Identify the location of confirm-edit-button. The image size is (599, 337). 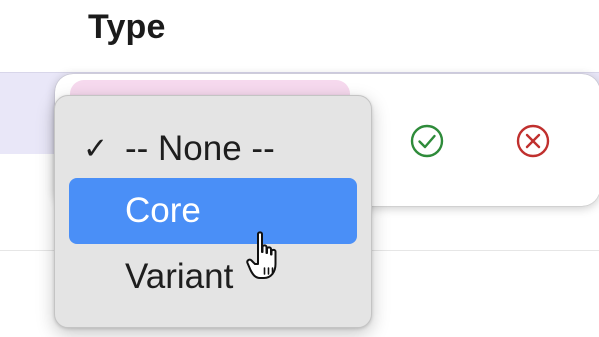
(427, 141).